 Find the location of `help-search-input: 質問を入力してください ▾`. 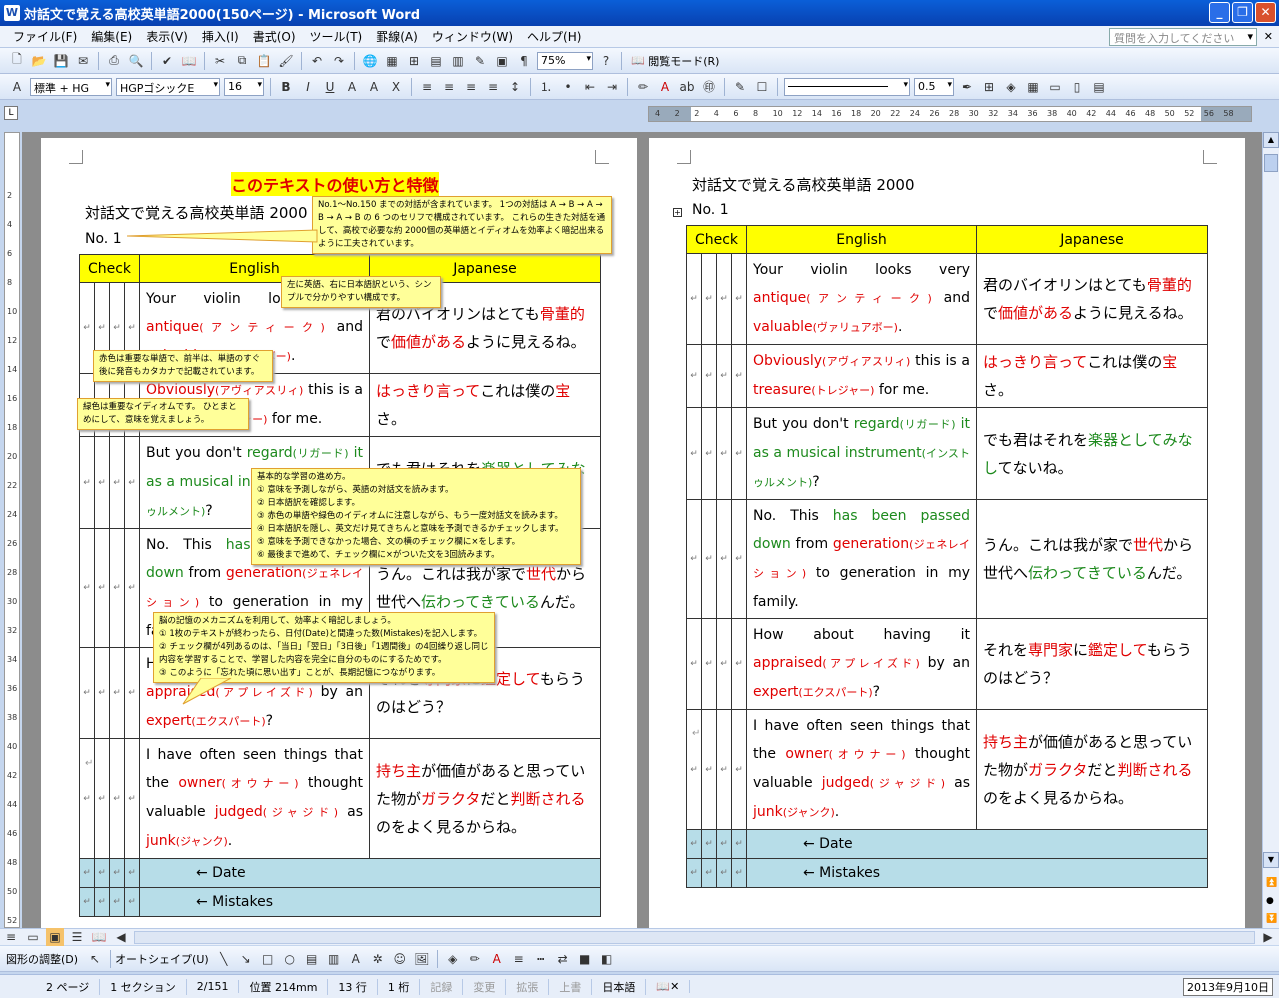

help-search-input: 質問を入力してください ▾ is located at coordinates (1183, 37).